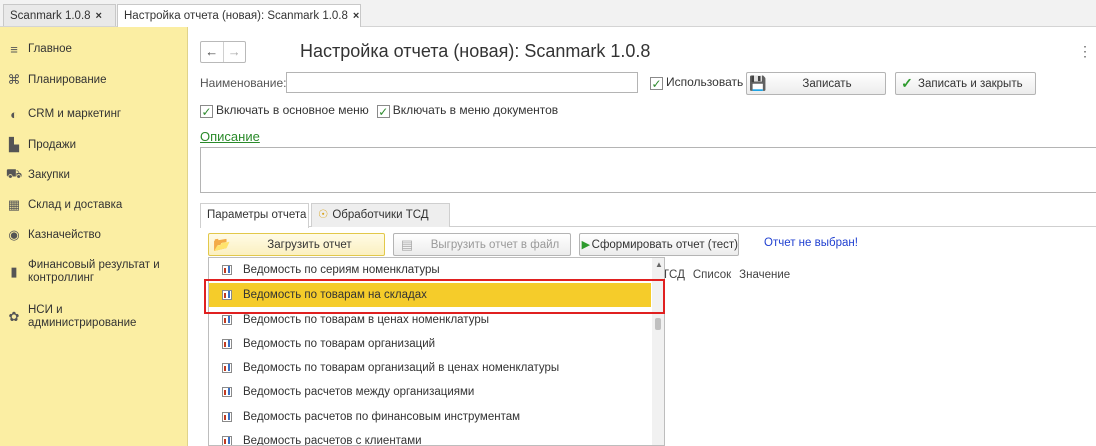  I want to click on table-header: ТСД Список Значение, so click(730, 275).